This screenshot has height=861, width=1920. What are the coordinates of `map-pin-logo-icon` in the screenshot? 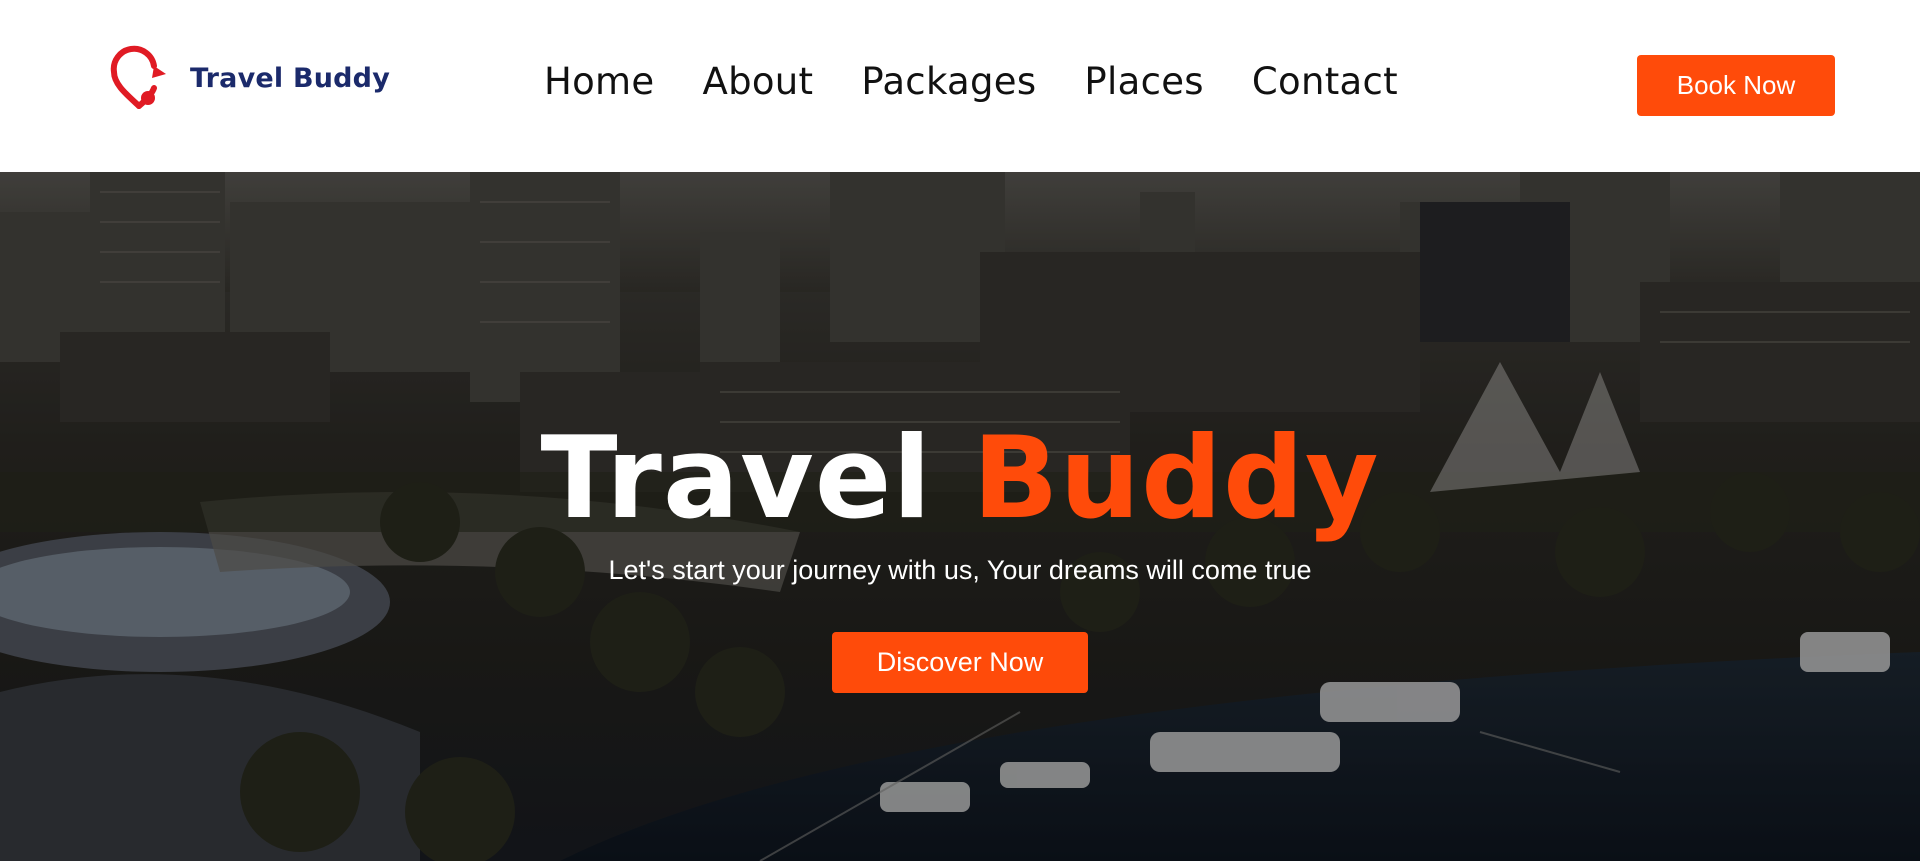 It's located at (138, 77).